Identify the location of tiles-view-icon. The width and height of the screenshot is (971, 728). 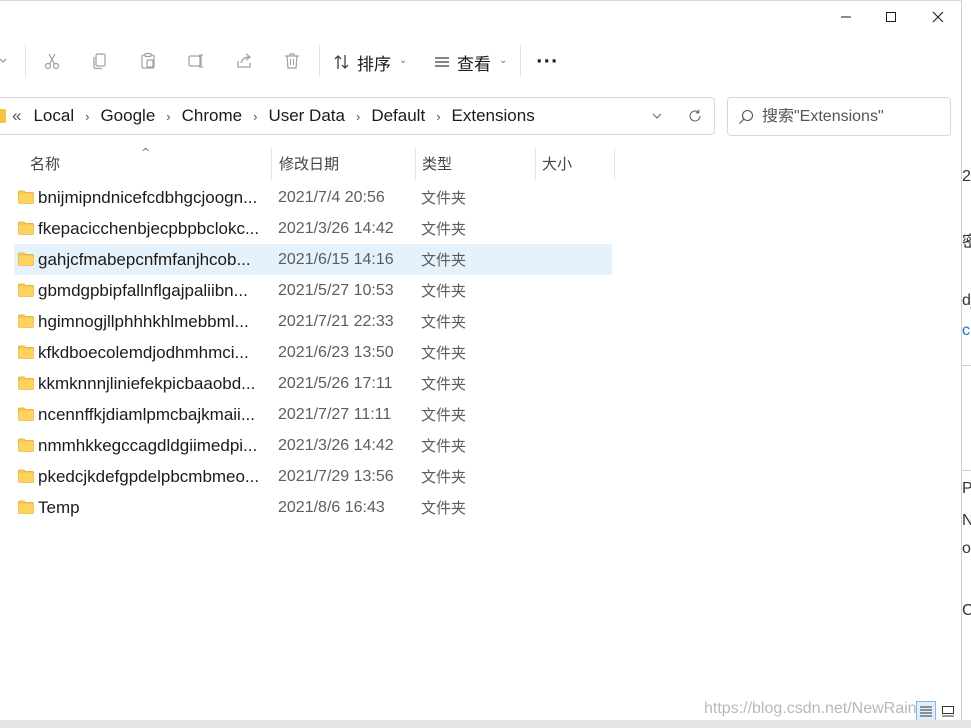
(948, 711).